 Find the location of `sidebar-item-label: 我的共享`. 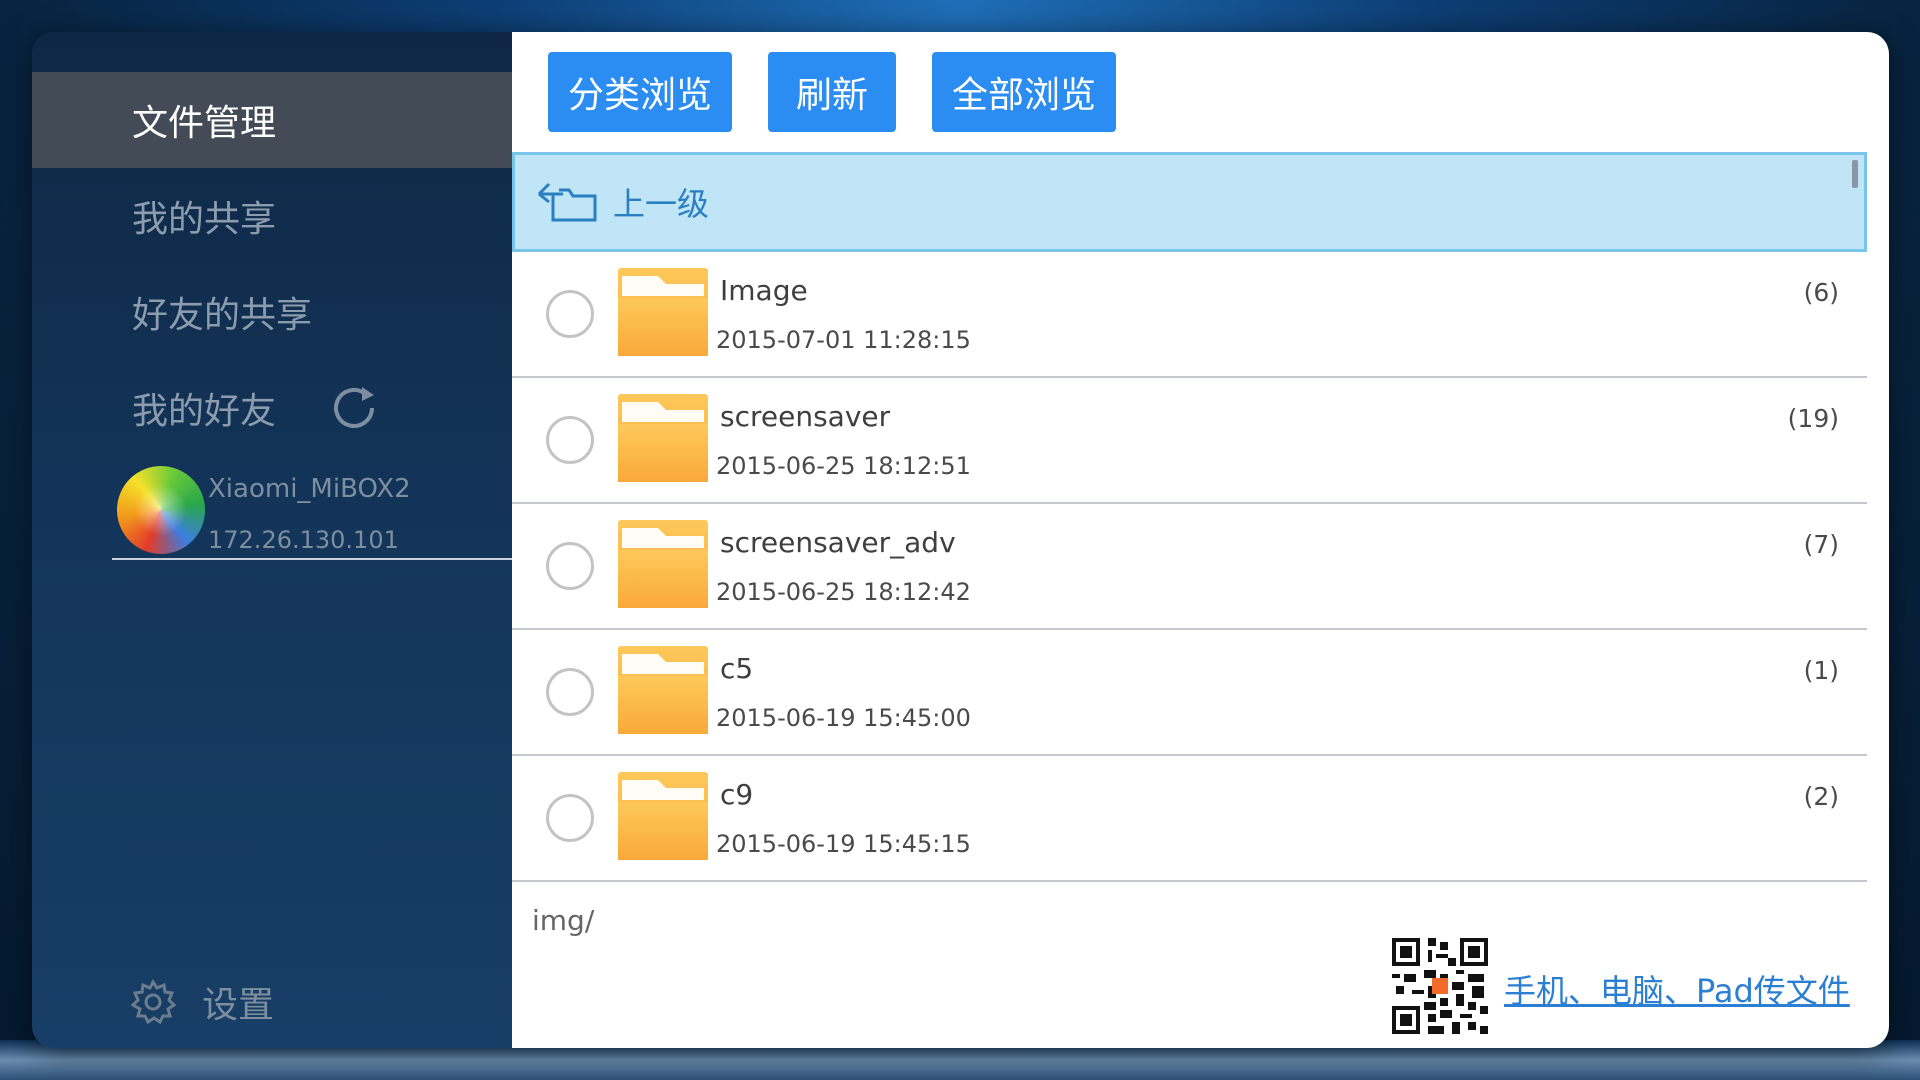

sidebar-item-label: 我的共享 is located at coordinates (204, 219).